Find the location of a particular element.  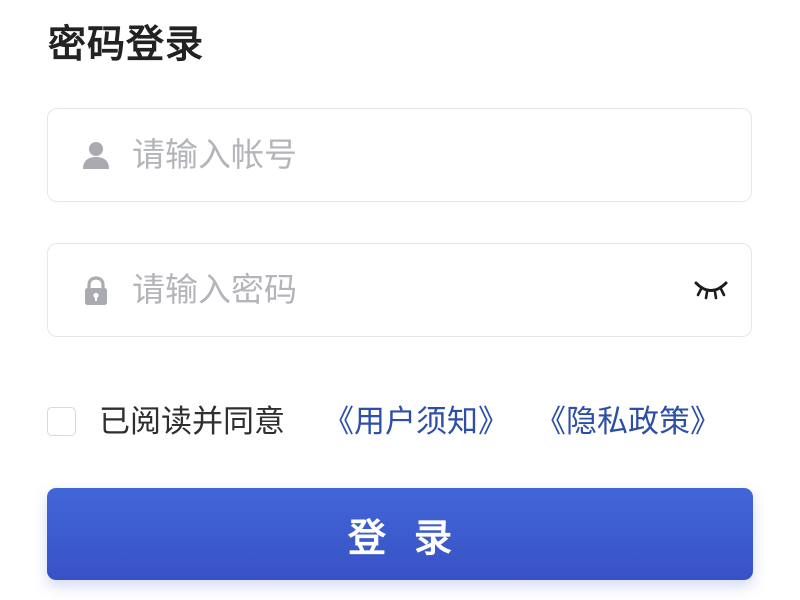

account-field is located at coordinates (399, 155).